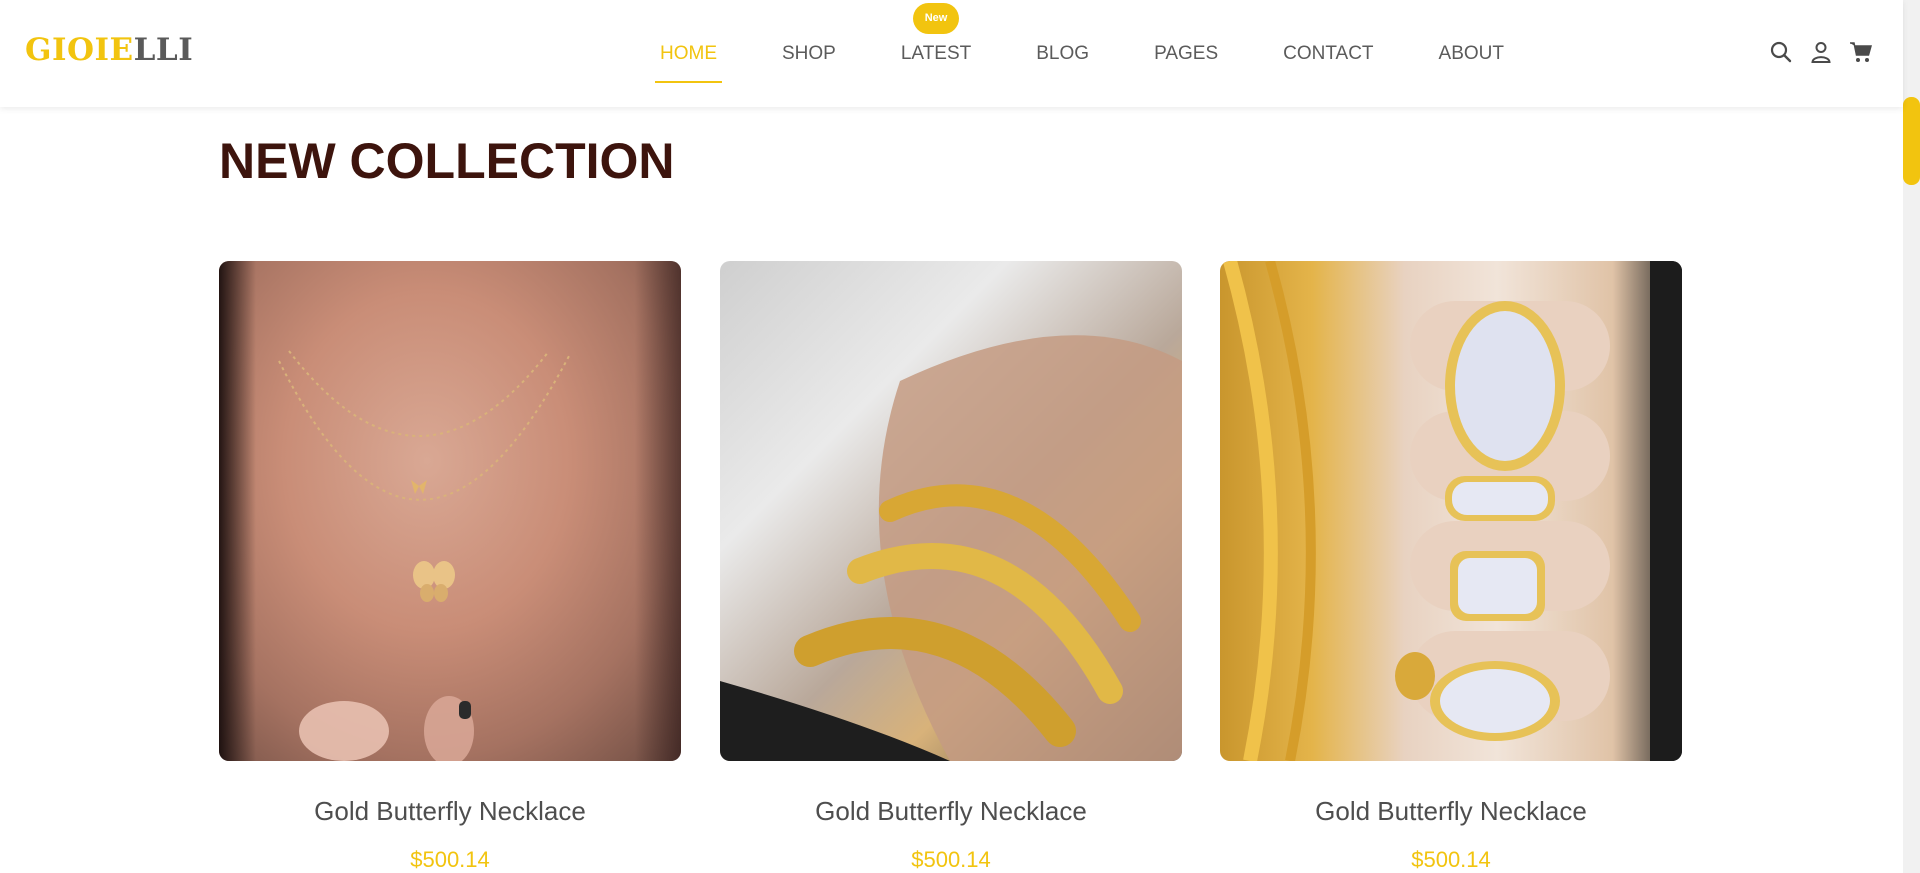 This screenshot has height=873, width=1920. I want to click on nav-label: ABOUT, so click(1471, 53).